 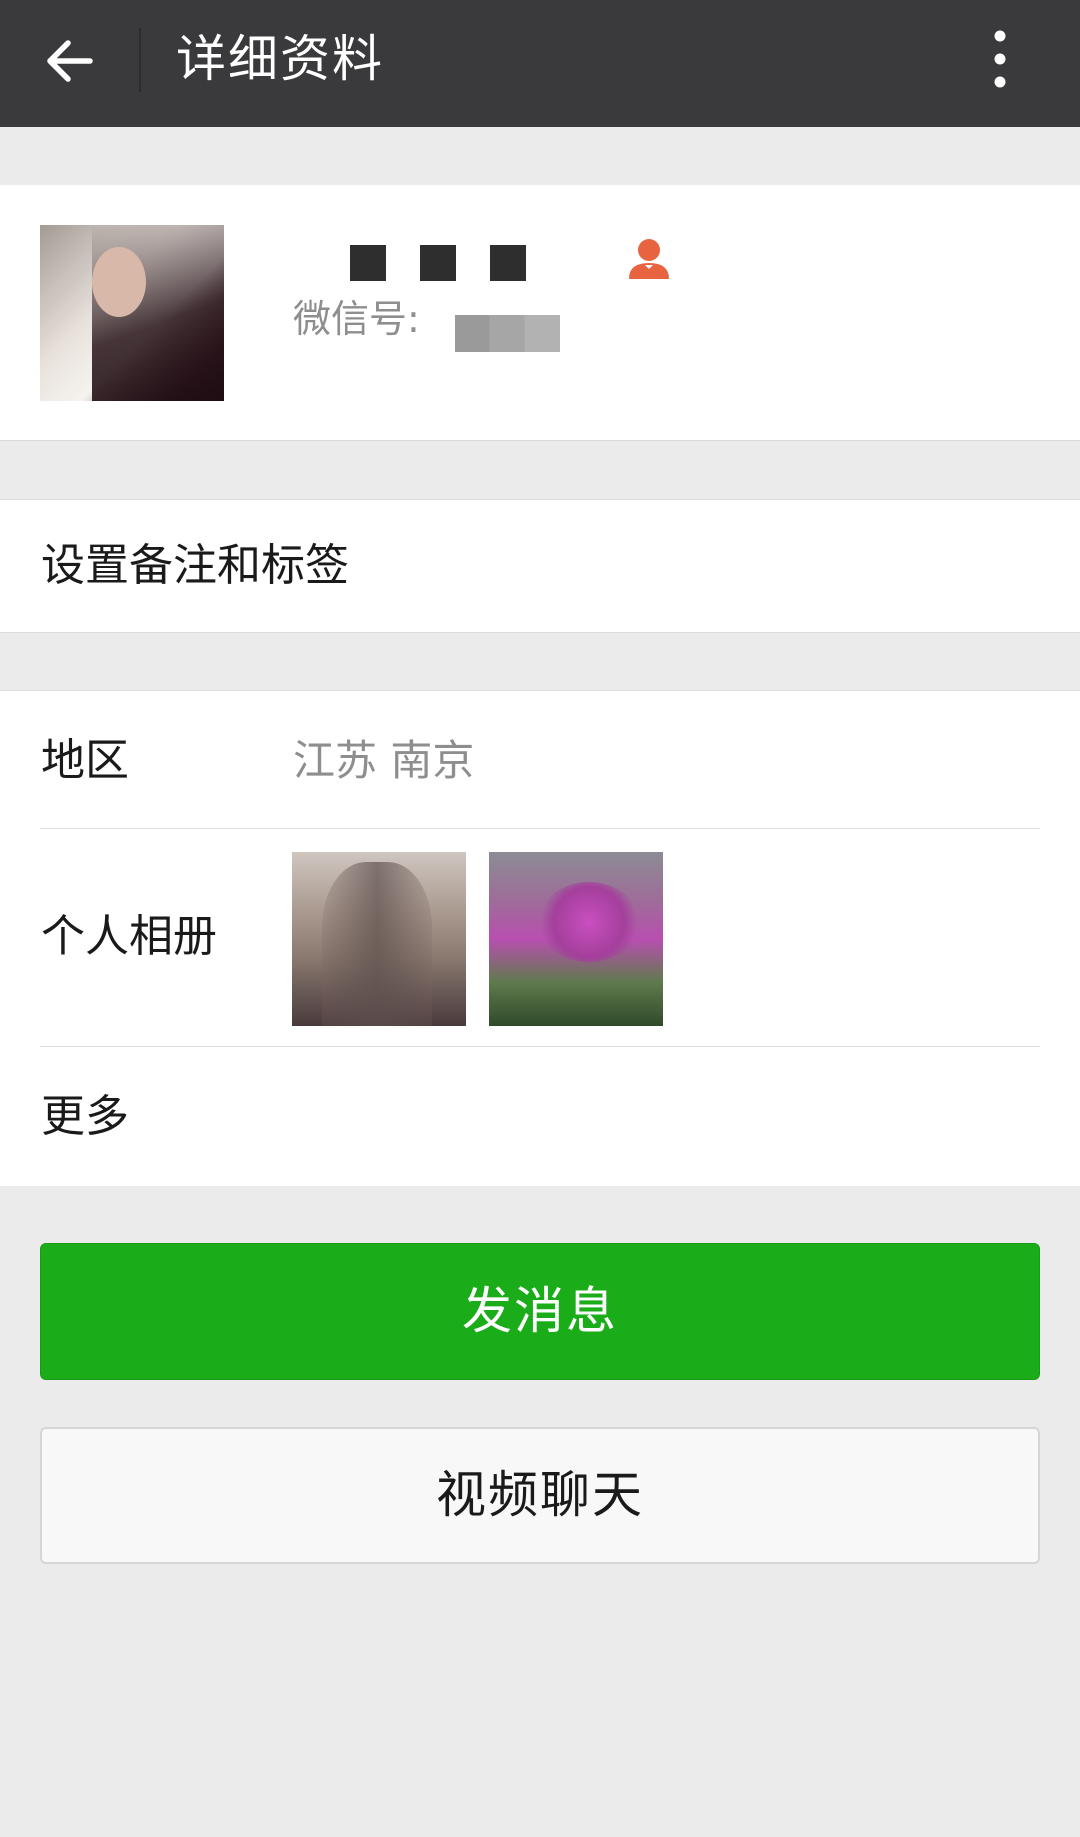 I want to click on more-row: 更多, so click(x=540, y=1116).